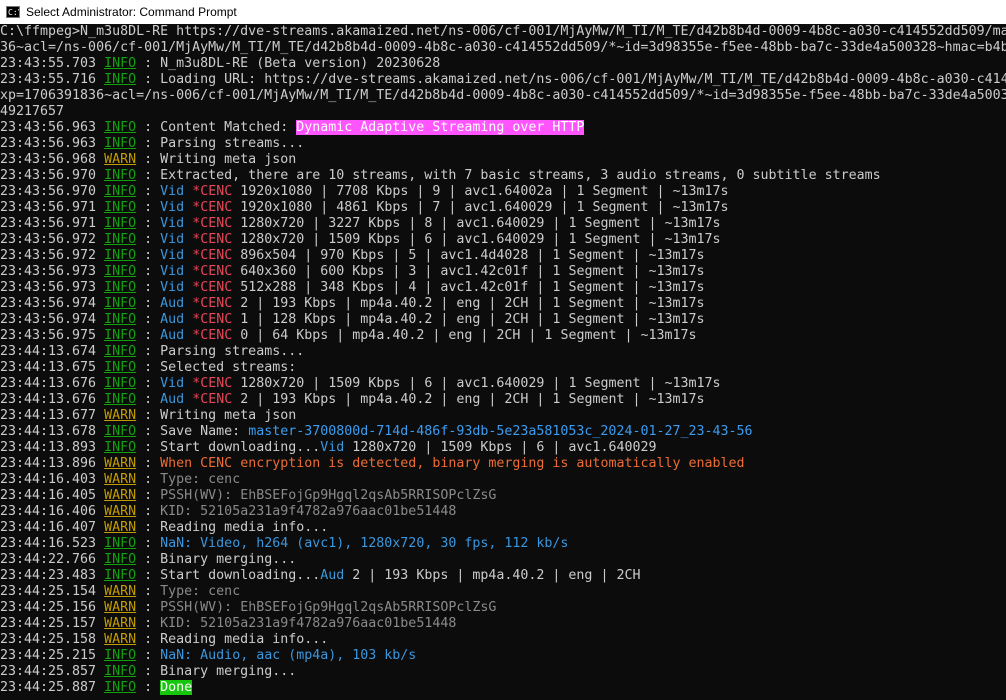 This screenshot has width=1006, height=700. What do you see at coordinates (52, 287) in the screenshot?
I see `line-text: 23:43:56.973` at bounding box center [52, 287].